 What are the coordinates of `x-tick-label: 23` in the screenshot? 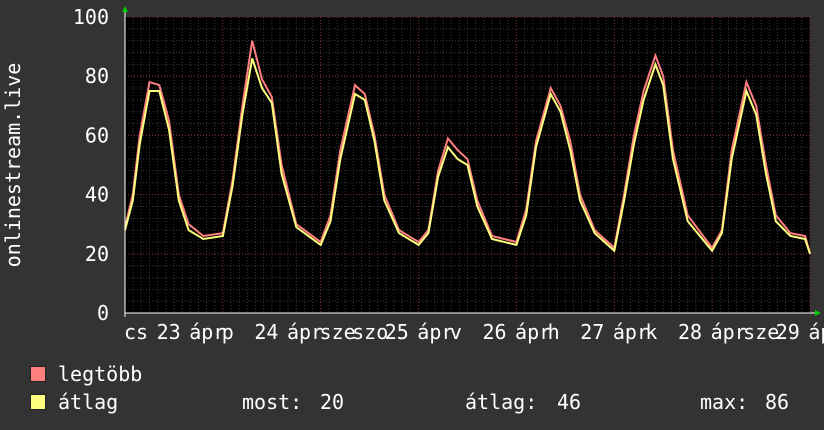 It's located at (169, 332).